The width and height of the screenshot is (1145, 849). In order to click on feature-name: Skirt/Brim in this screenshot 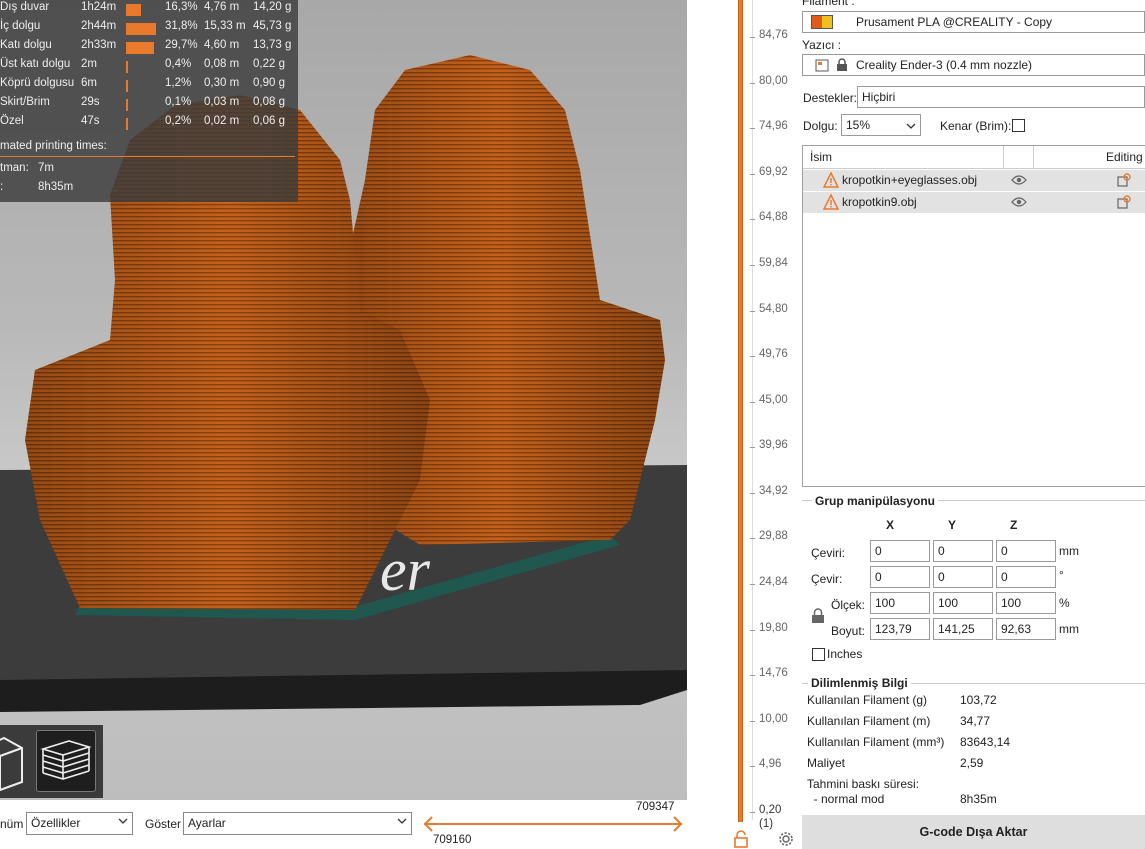, I will do `click(25, 102)`.